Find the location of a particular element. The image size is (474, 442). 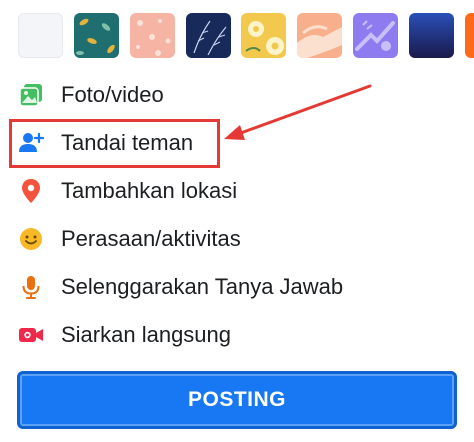

background-swatch-navy-botanical is located at coordinates (208, 35).